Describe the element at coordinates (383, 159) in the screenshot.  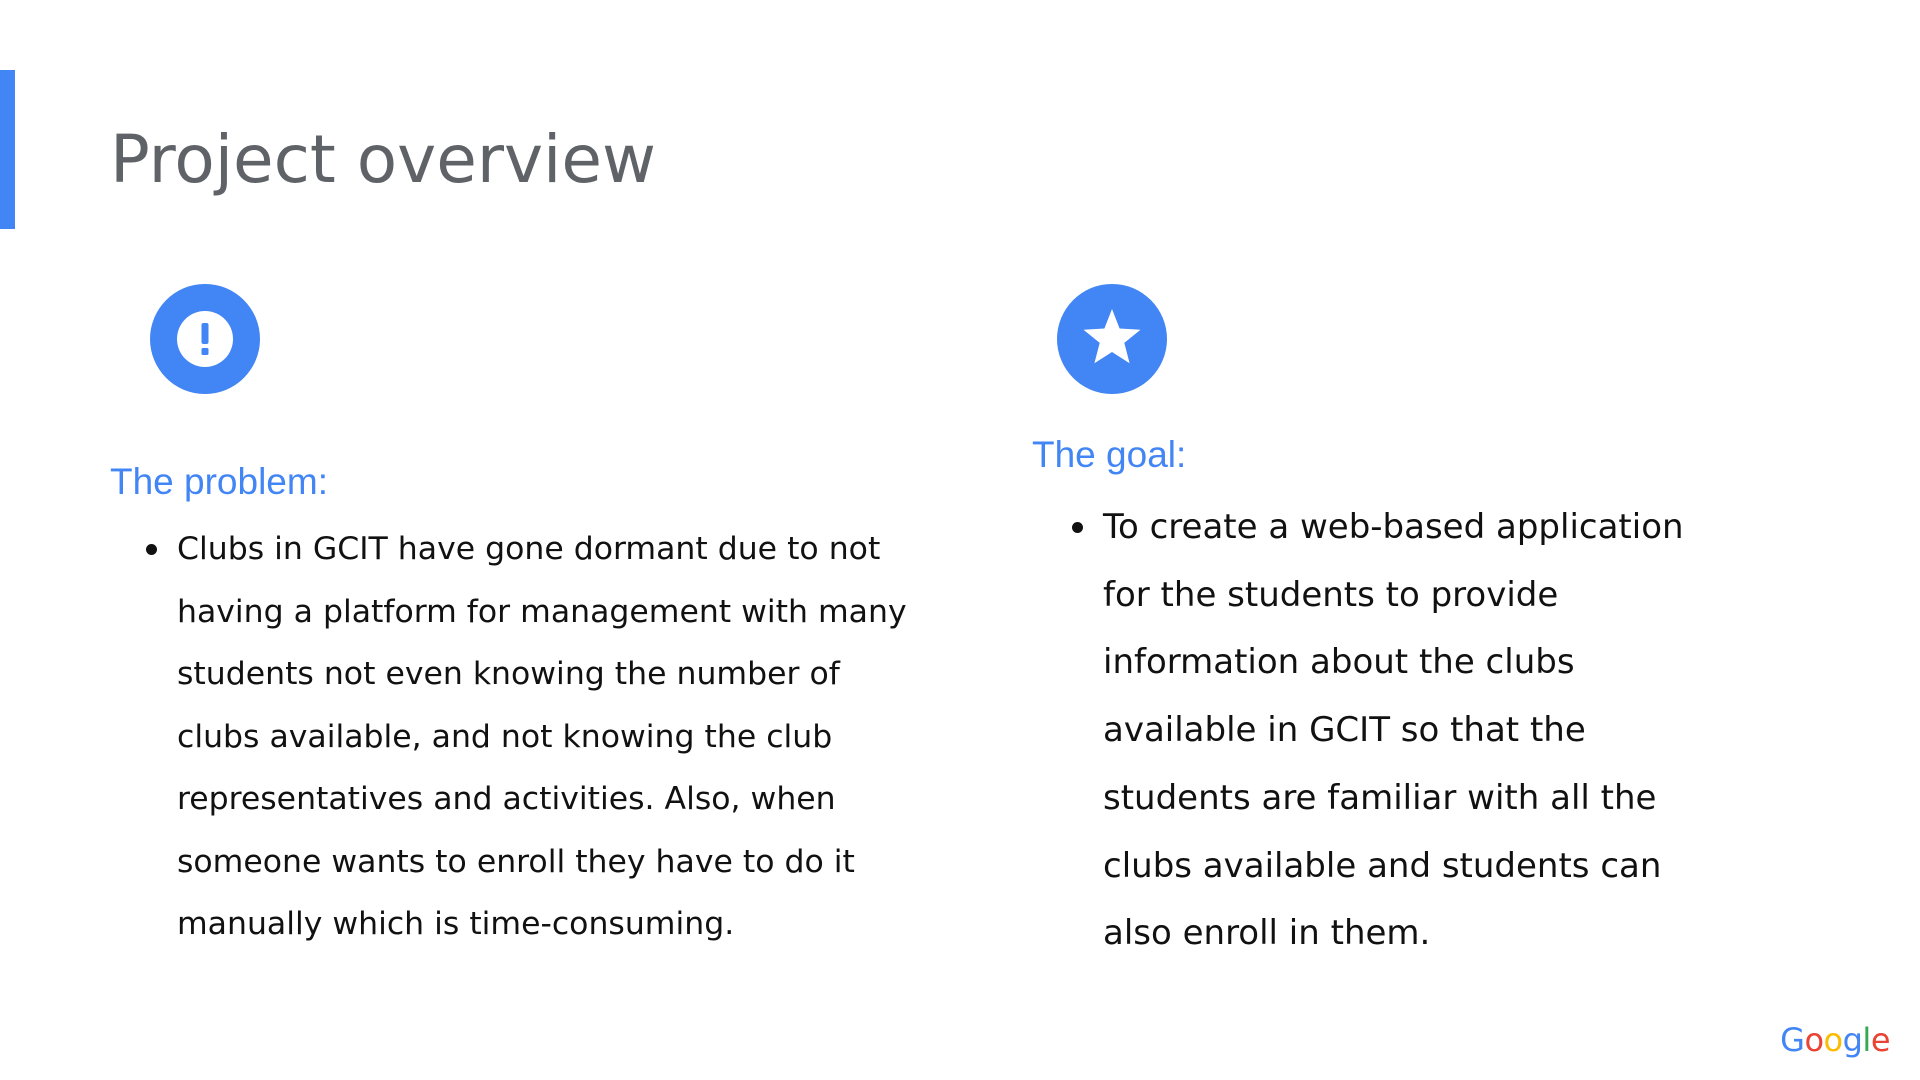
I see `slide-title: Project overview` at that location.